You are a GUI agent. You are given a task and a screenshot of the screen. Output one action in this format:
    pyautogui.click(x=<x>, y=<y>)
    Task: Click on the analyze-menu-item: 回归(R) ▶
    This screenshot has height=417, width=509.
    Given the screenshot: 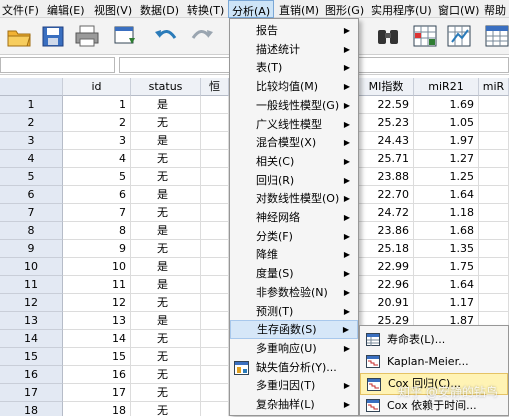 What is the action you would take?
    pyautogui.click(x=294, y=180)
    